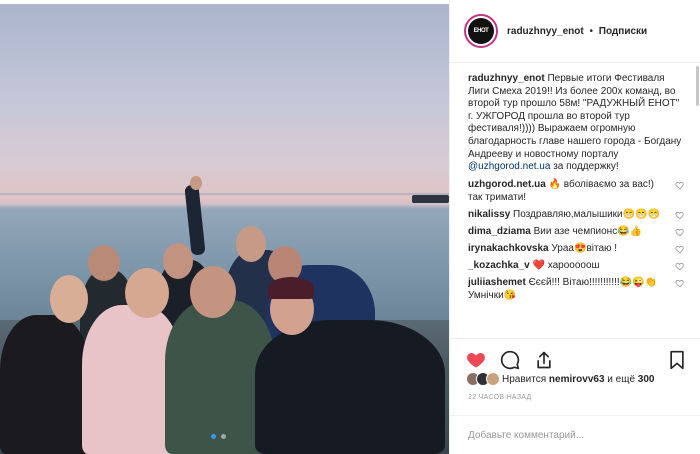 Image resolution: width=700 pixels, height=454 pixels. Describe the element at coordinates (544, 360) in the screenshot. I see `share-icon` at that location.